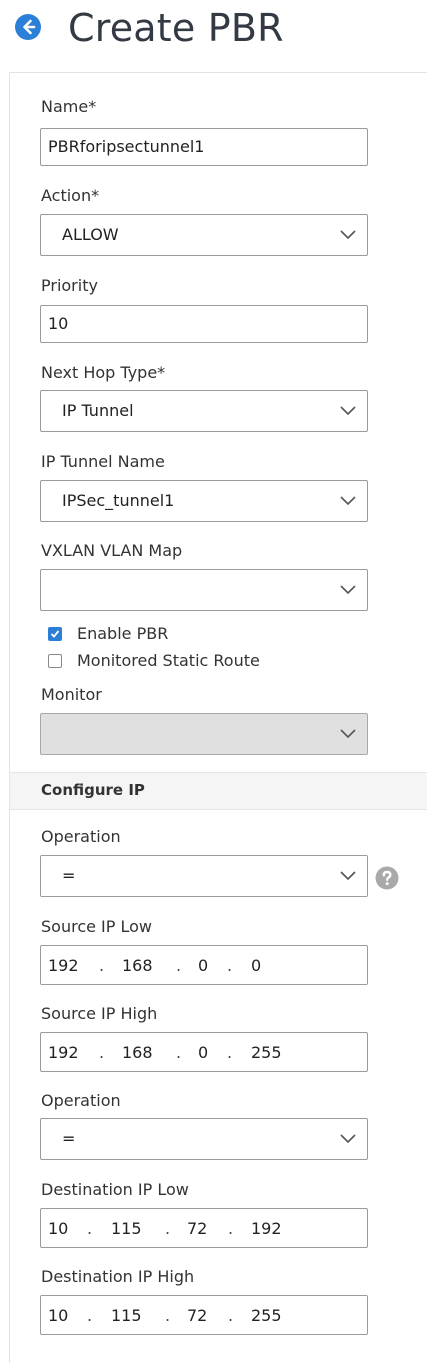 The image size is (427, 1363). What do you see at coordinates (176, 28) in the screenshot?
I see `page-title: Create PBR` at bounding box center [176, 28].